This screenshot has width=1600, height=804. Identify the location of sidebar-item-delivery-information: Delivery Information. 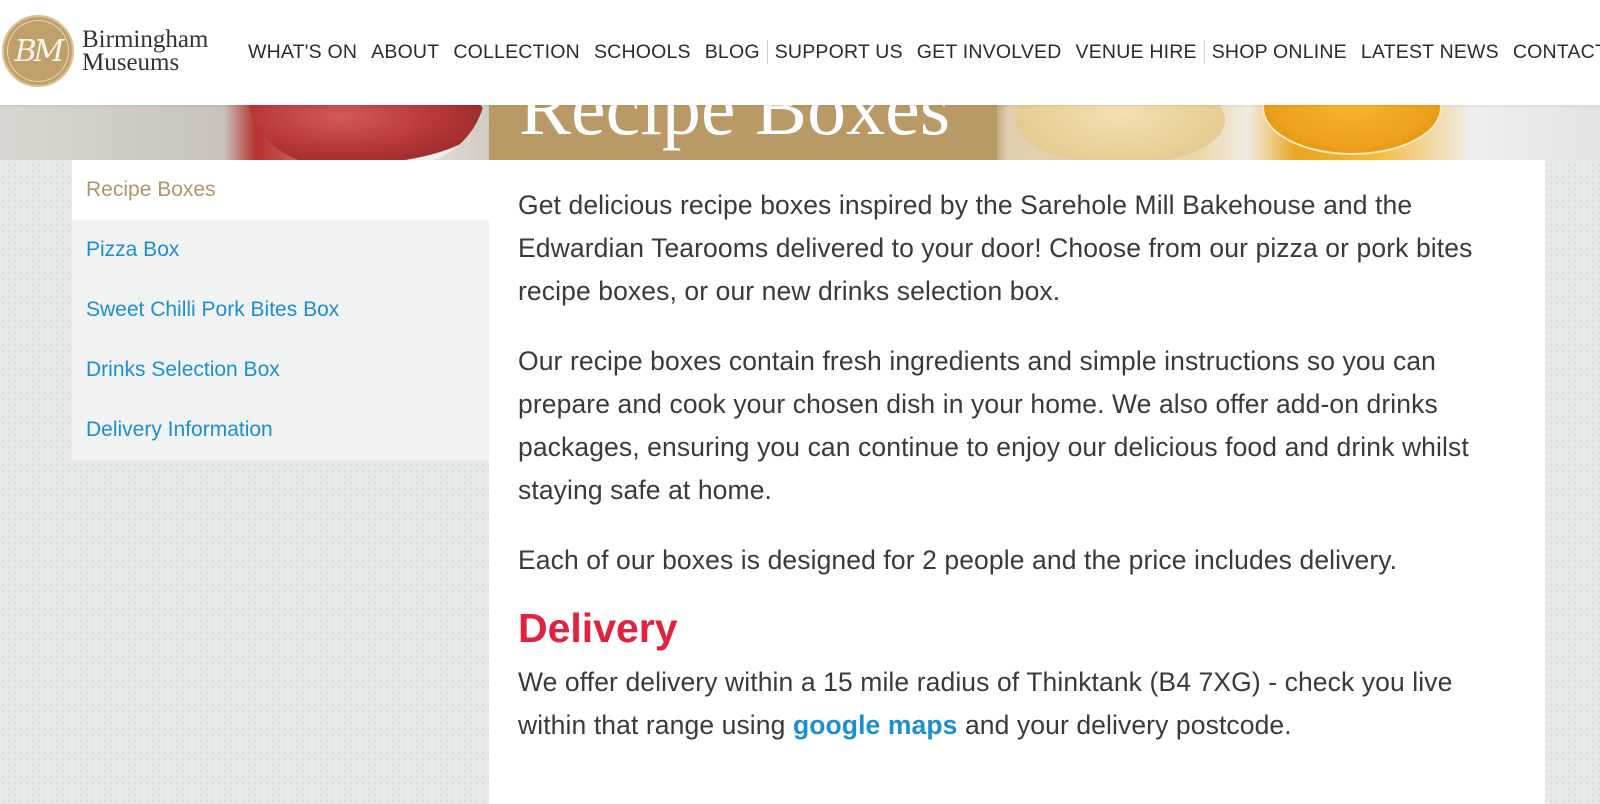
(280, 430).